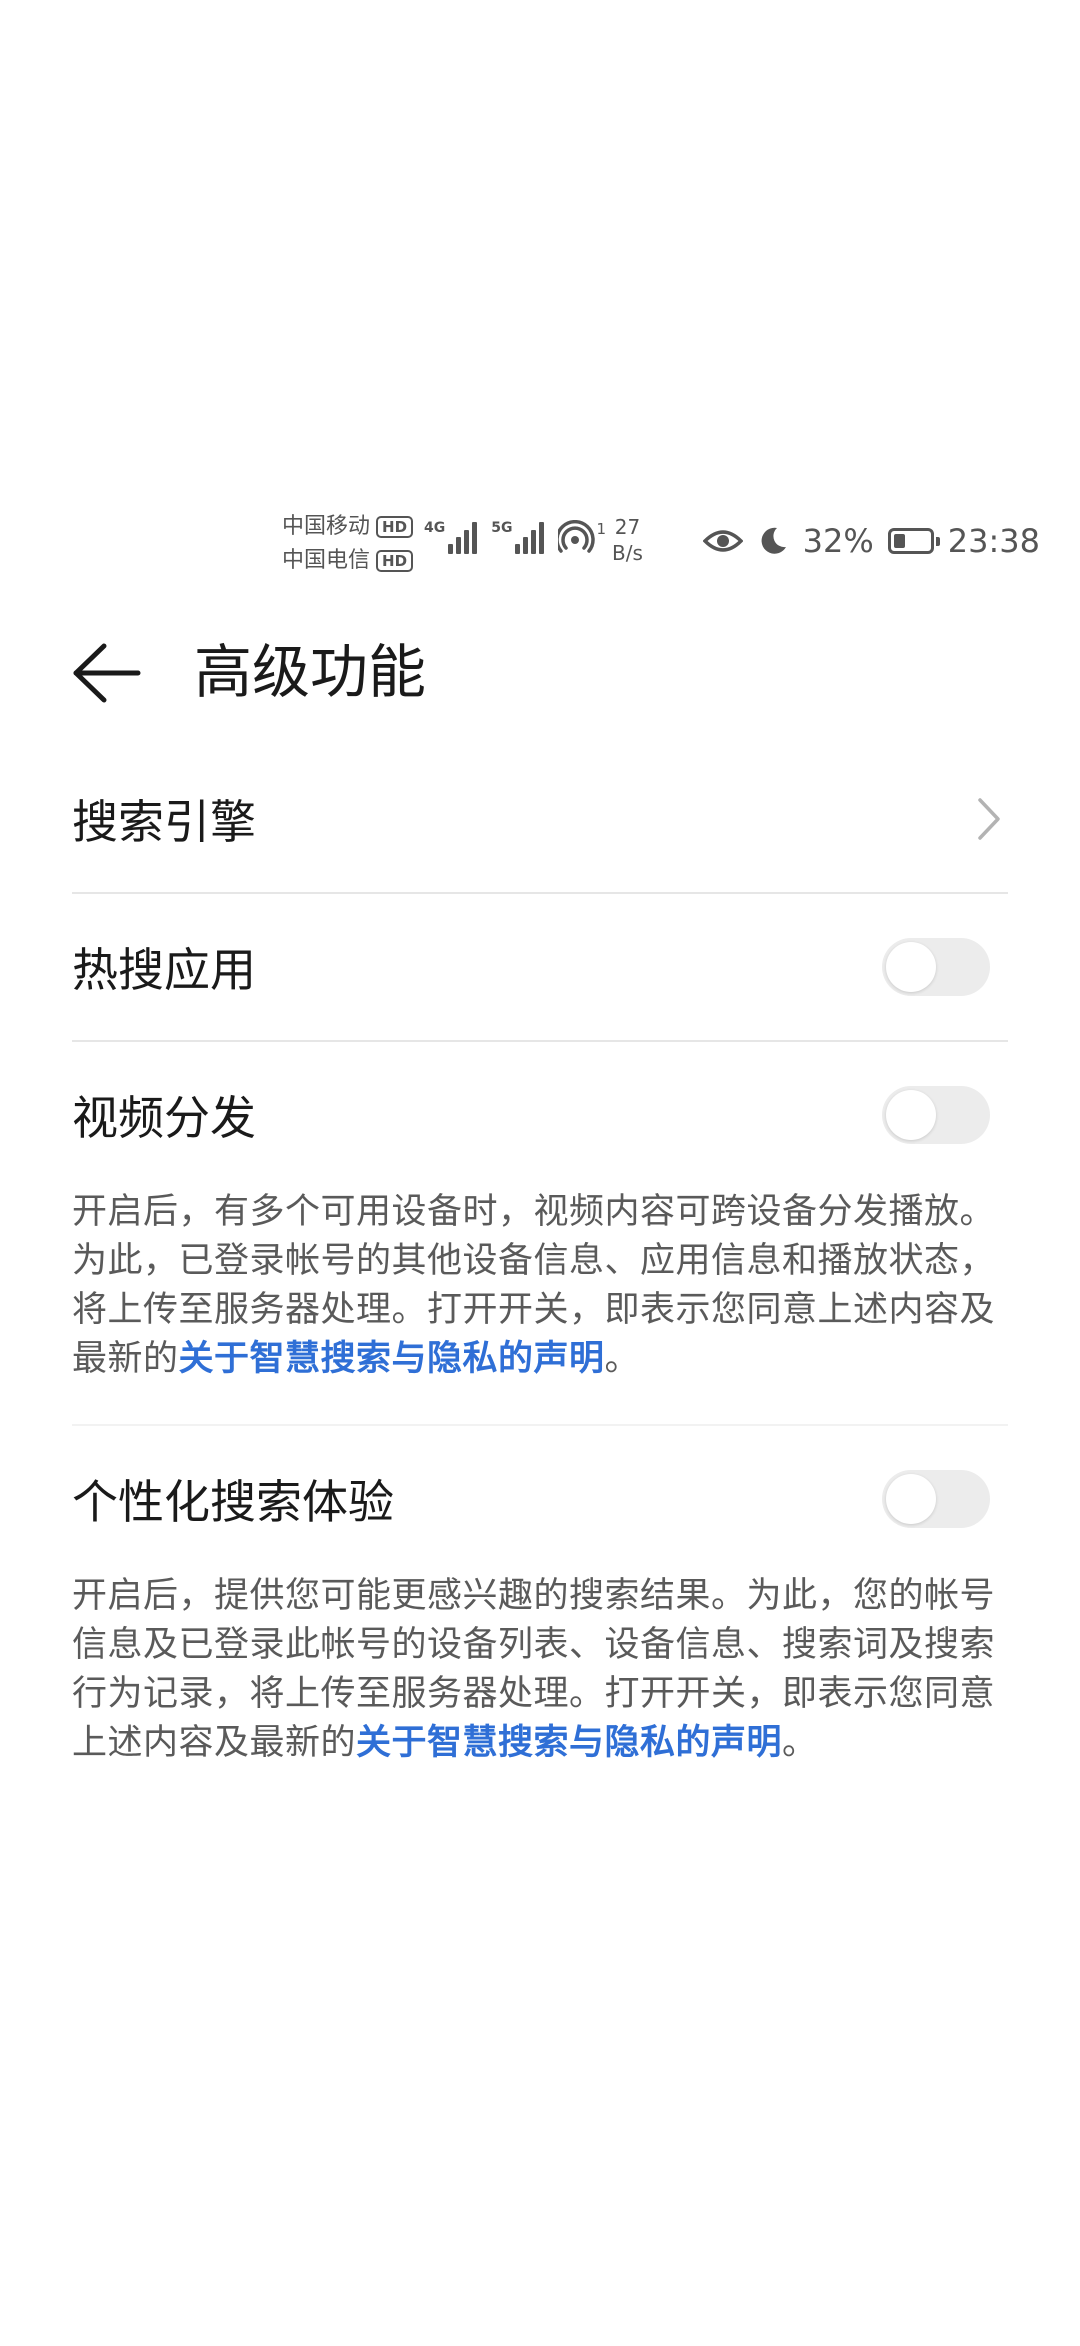 This screenshot has width=1080, height=2346. I want to click on signal-bars-2-icon, so click(530, 537).